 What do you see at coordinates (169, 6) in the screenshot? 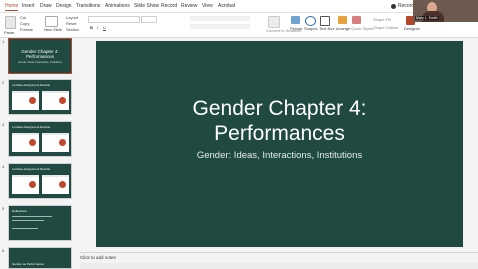
I see `tab-record: Record` at bounding box center [169, 6].